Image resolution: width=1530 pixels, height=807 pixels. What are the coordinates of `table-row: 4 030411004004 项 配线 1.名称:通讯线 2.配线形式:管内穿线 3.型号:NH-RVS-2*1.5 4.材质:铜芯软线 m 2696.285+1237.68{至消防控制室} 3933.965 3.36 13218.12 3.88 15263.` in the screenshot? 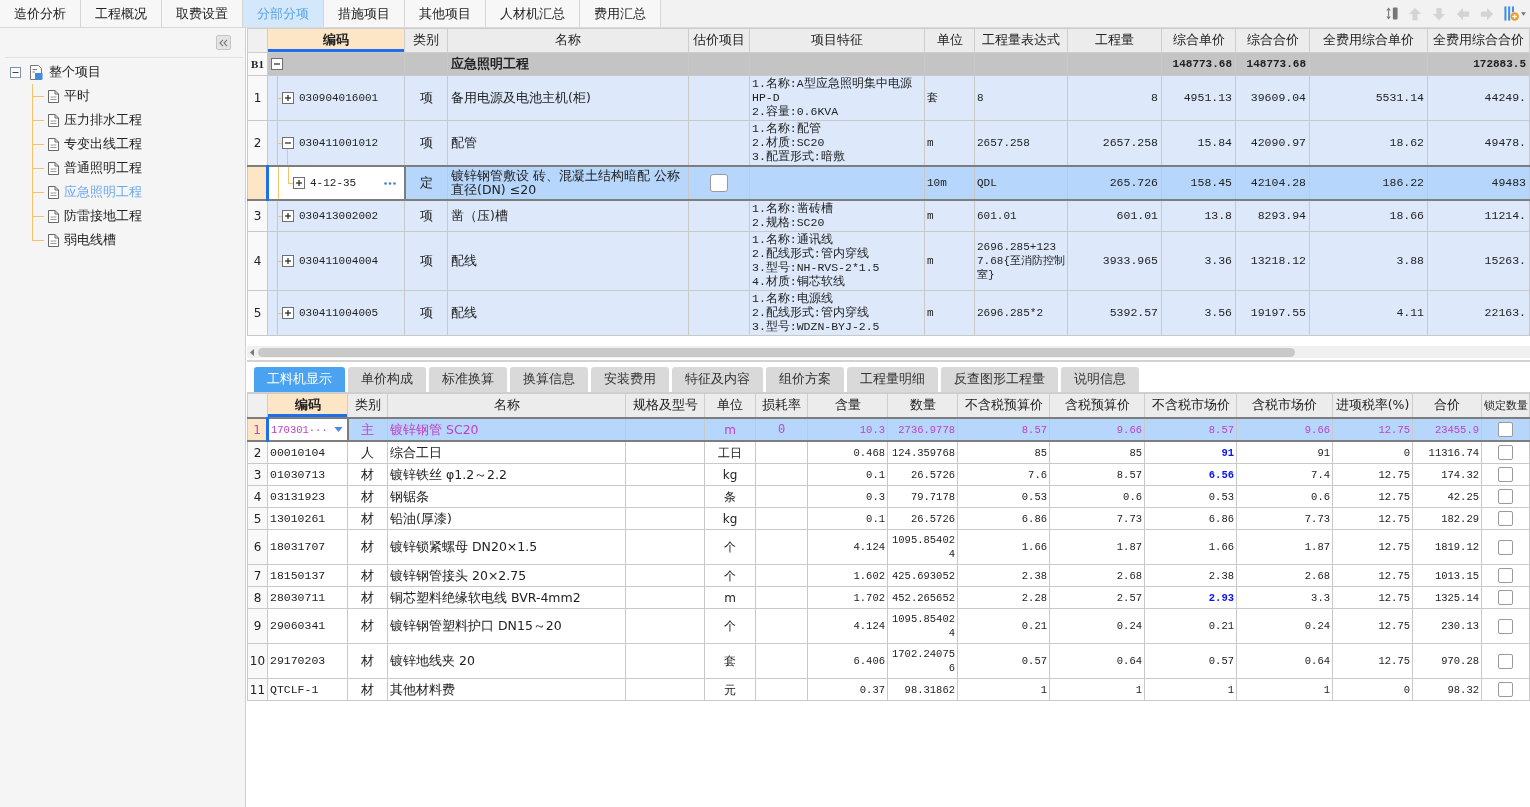 It's located at (888, 261).